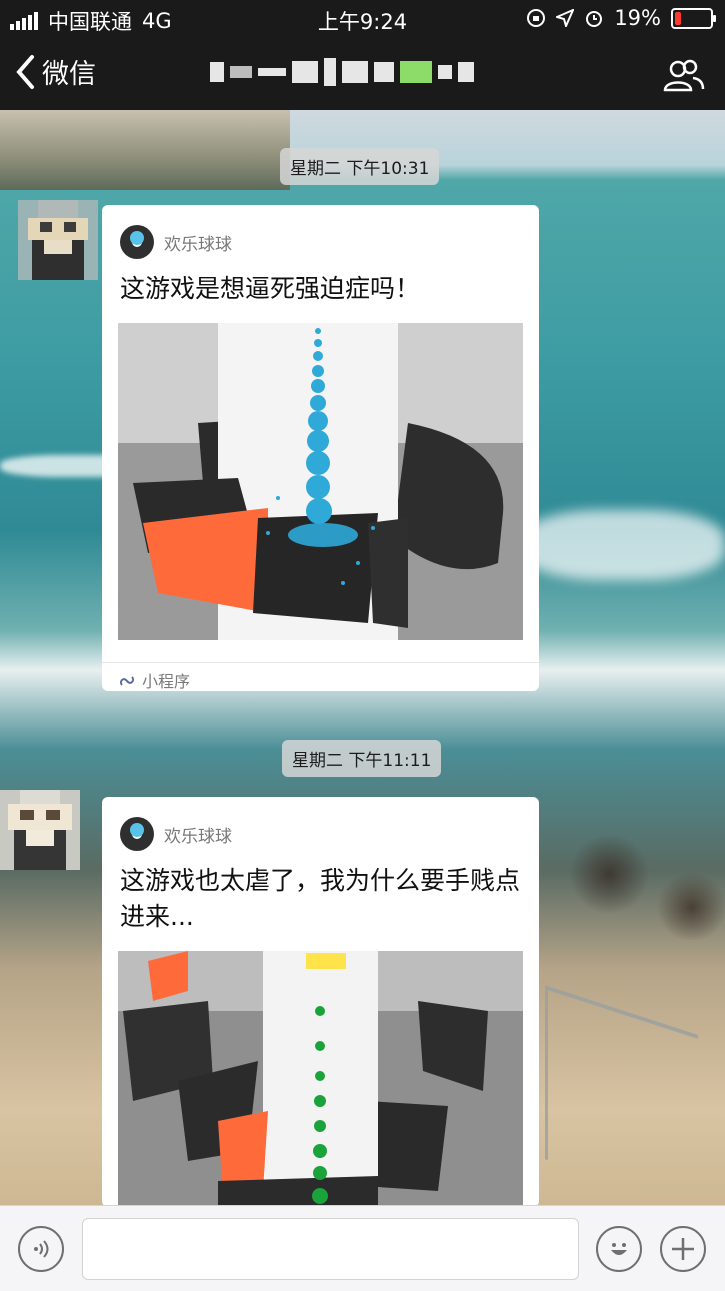  Describe the element at coordinates (565, 18) in the screenshot. I see `location-icon` at that location.